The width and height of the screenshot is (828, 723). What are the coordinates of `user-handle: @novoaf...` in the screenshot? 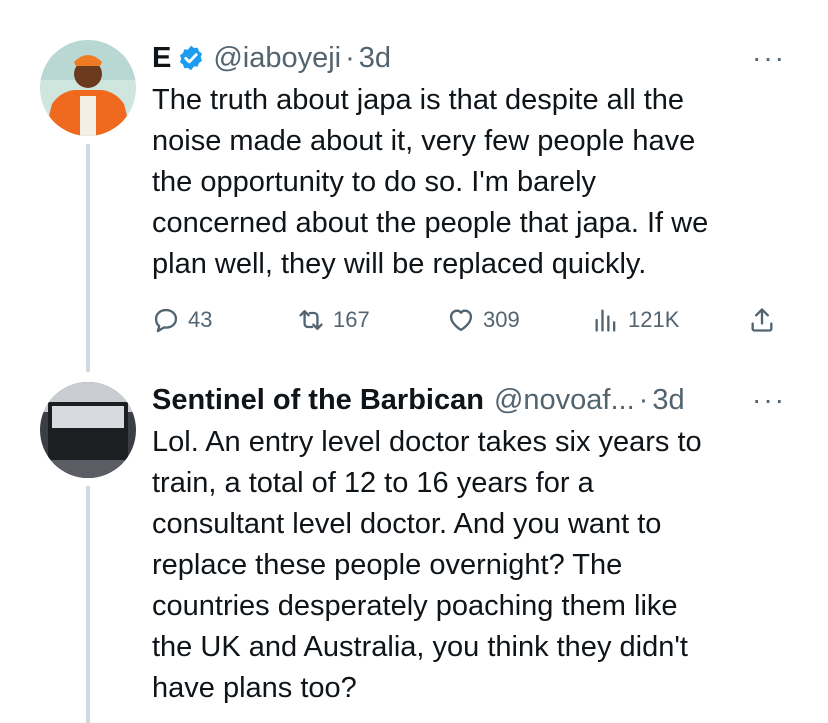 It's located at (564, 400).